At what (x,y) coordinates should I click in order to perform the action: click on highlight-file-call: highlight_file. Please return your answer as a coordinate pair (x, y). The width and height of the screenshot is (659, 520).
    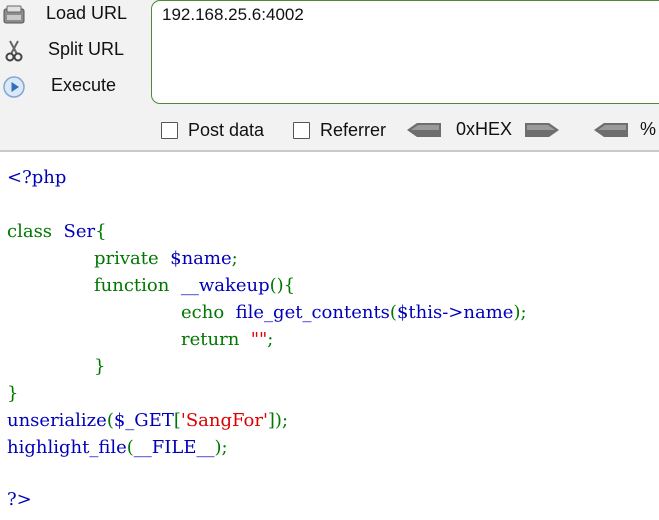
    Looking at the image, I should click on (67, 447).